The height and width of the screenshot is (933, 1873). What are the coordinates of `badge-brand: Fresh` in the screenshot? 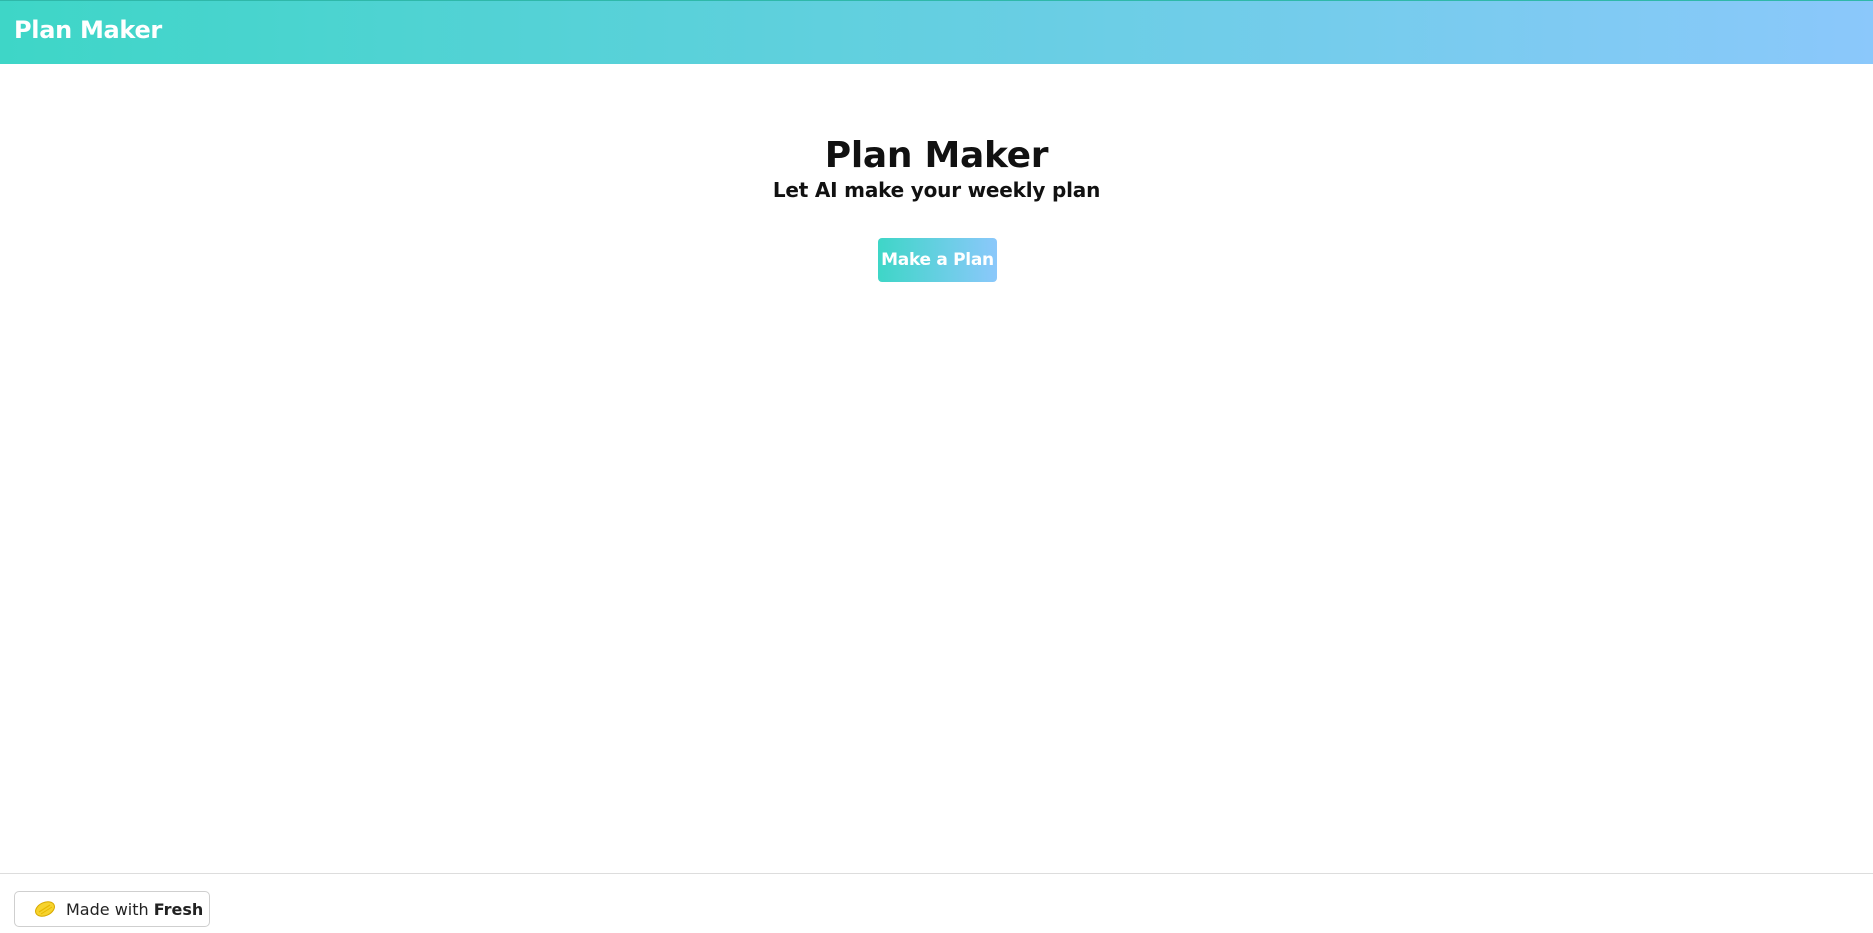 It's located at (178, 909).